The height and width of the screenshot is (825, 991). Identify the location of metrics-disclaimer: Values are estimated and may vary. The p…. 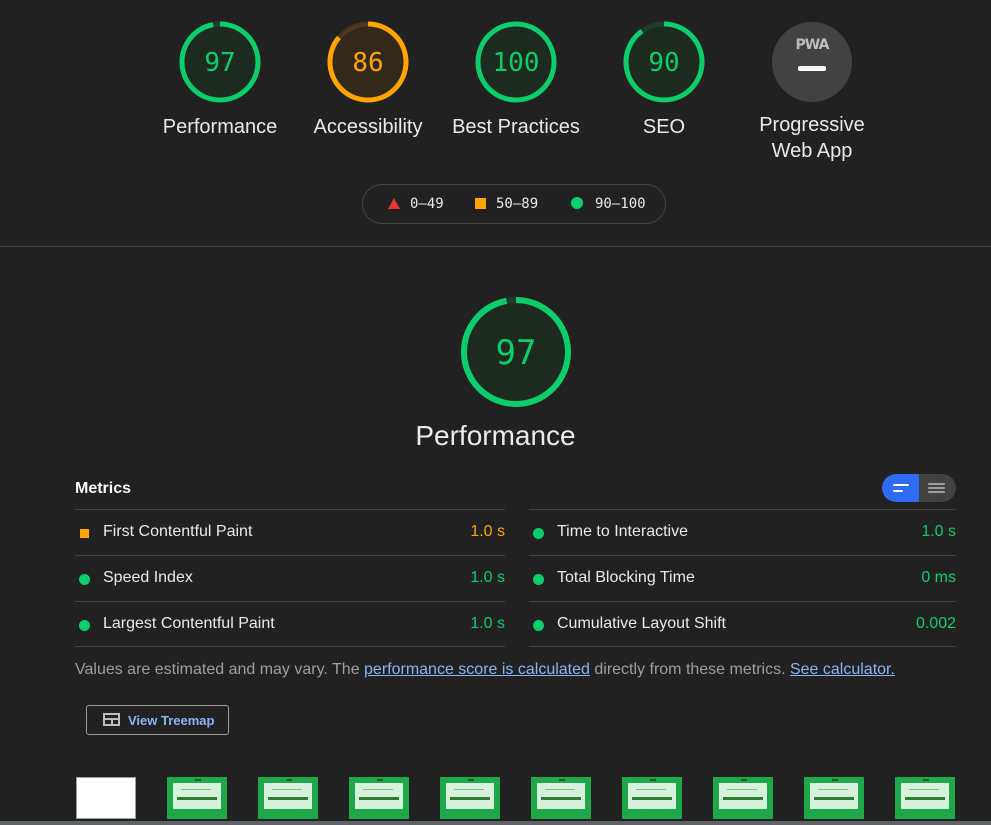
(515, 670).